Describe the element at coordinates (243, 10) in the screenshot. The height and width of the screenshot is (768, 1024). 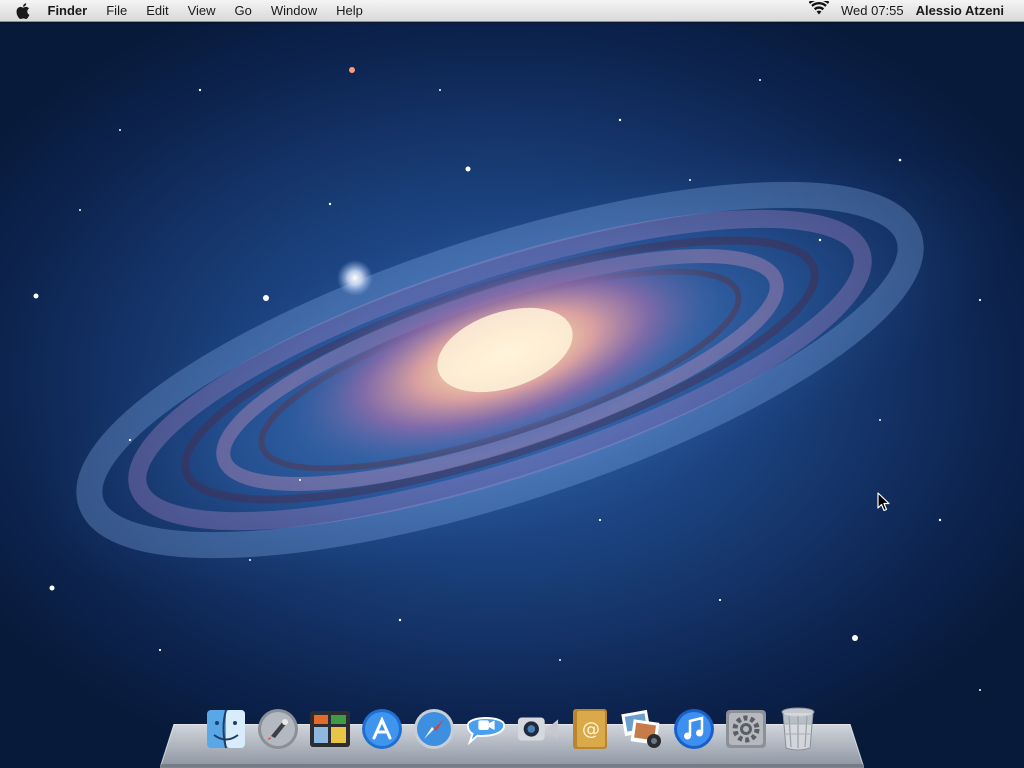
I see `menu-go: Go` at that location.